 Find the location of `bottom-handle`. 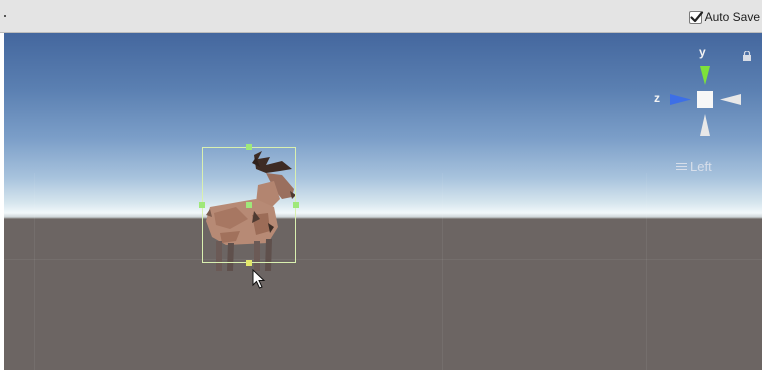

bottom-handle is located at coordinates (249, 263).